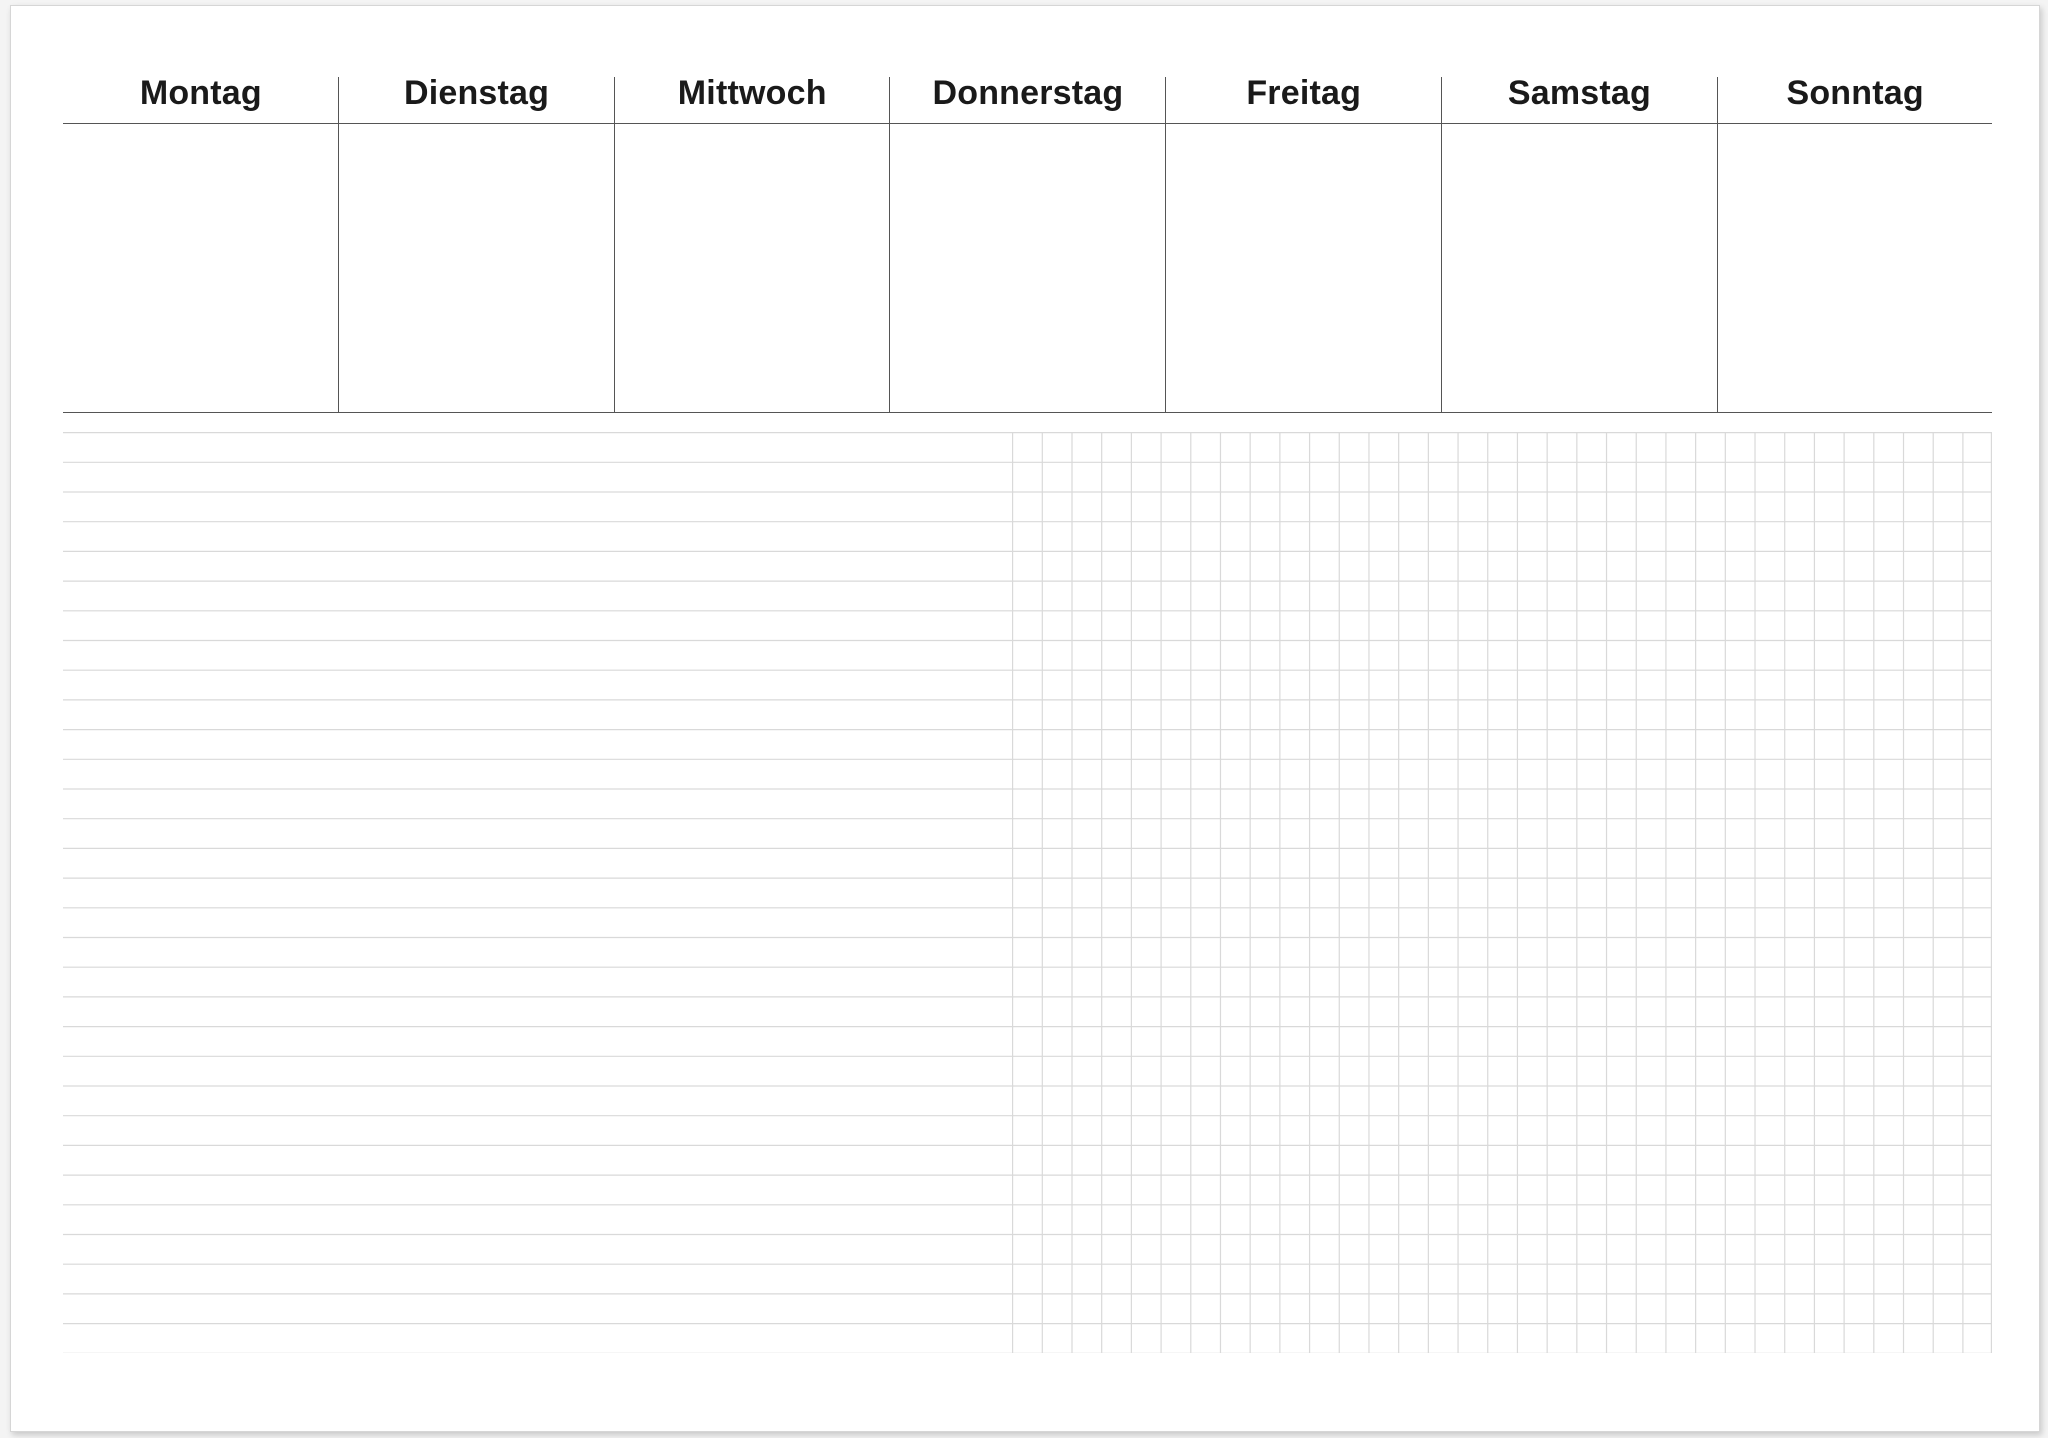  I want to click on day-header-saturday: Samstag, so click(1579, 92).